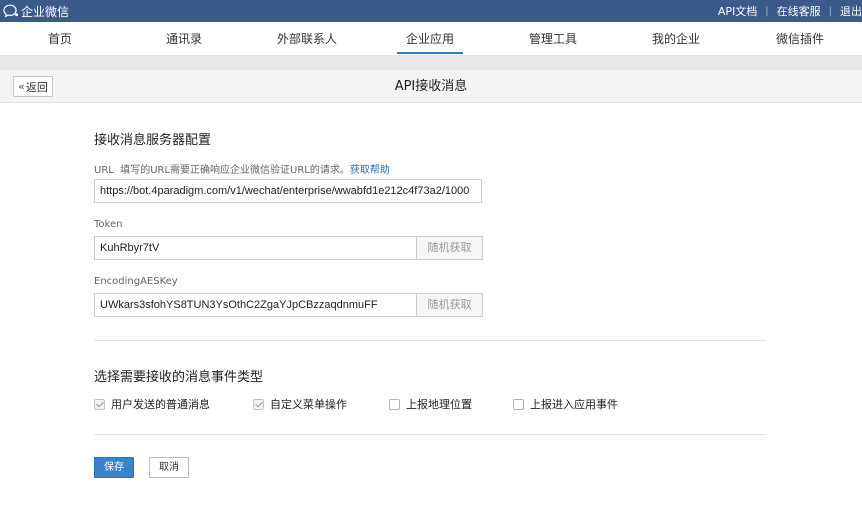 Image resolution: width=862 pixels, height=510 pixels. I want to click on event-label: 自定义菜单操作, so click(308, 404).